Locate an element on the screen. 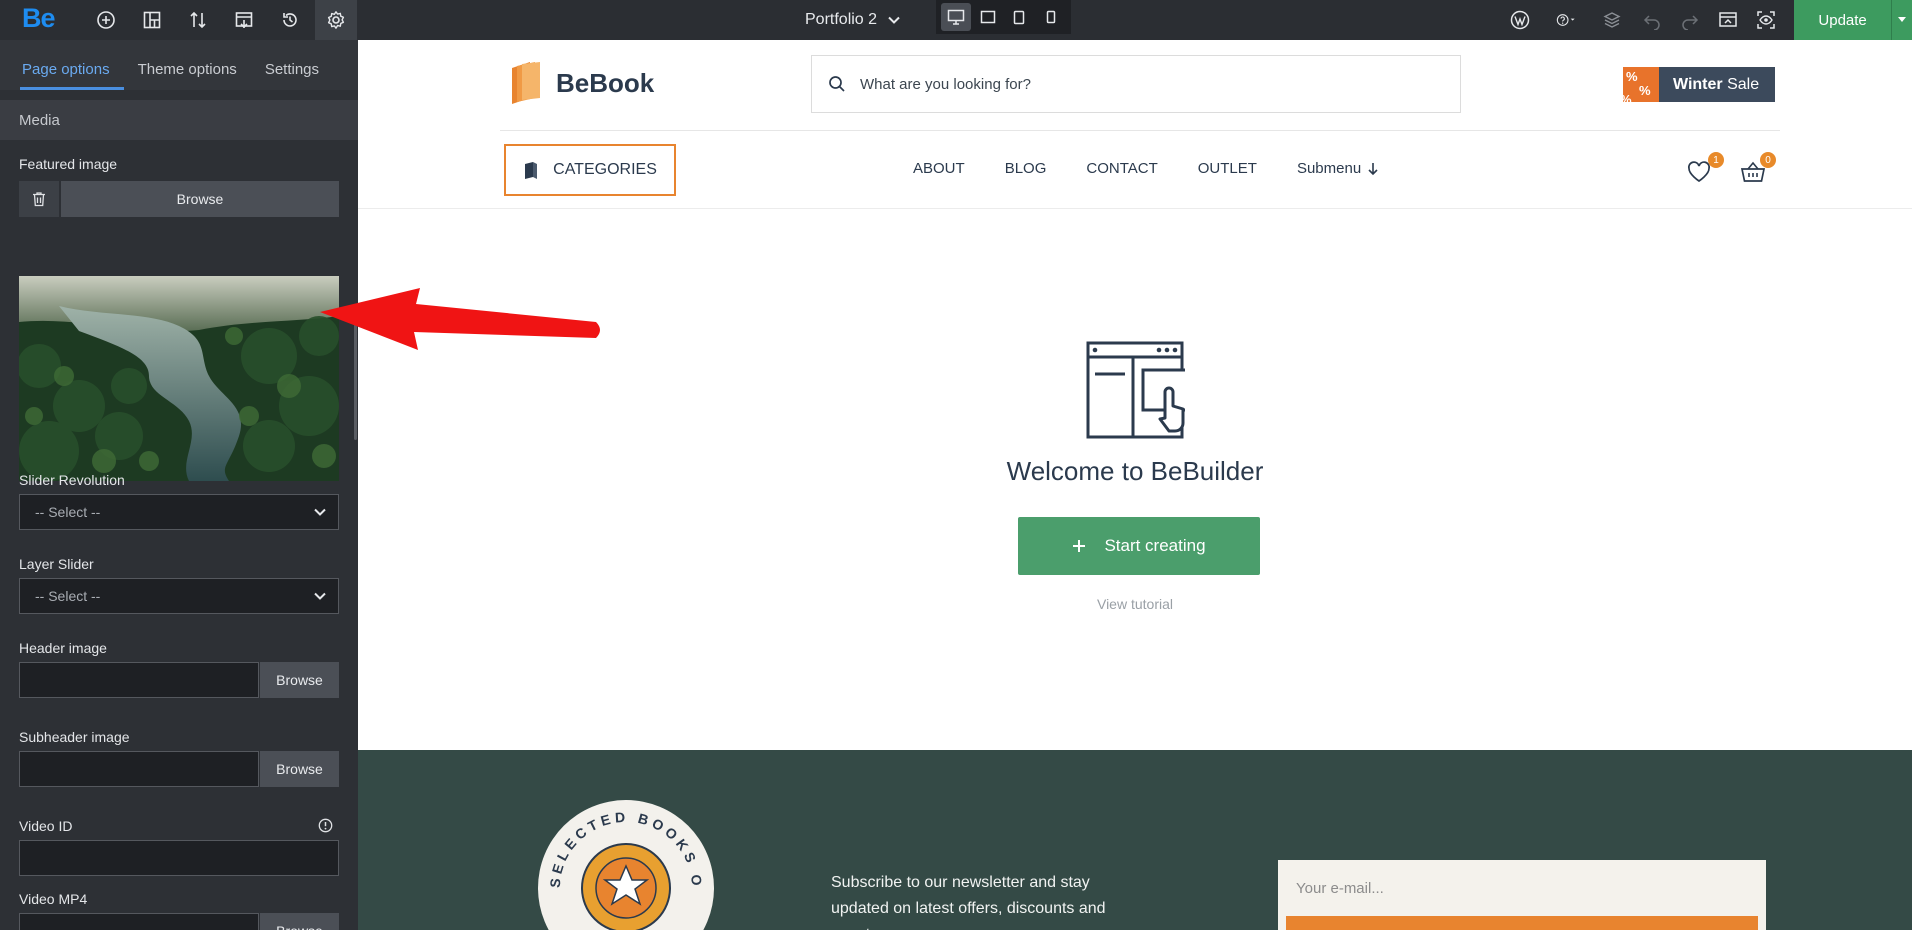 This screenshot has width=1912, height=930. preview-icon is located at coordinates (1728, 19).